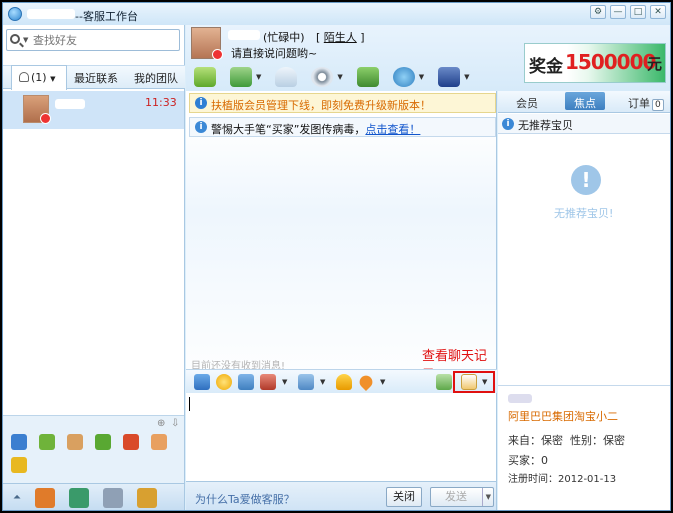 The height and width of the screenshot is (513, 673). Describe the element at coordinates (528, 460) in the screenshot. I see `customer-buyer: 买家：0` at that location.